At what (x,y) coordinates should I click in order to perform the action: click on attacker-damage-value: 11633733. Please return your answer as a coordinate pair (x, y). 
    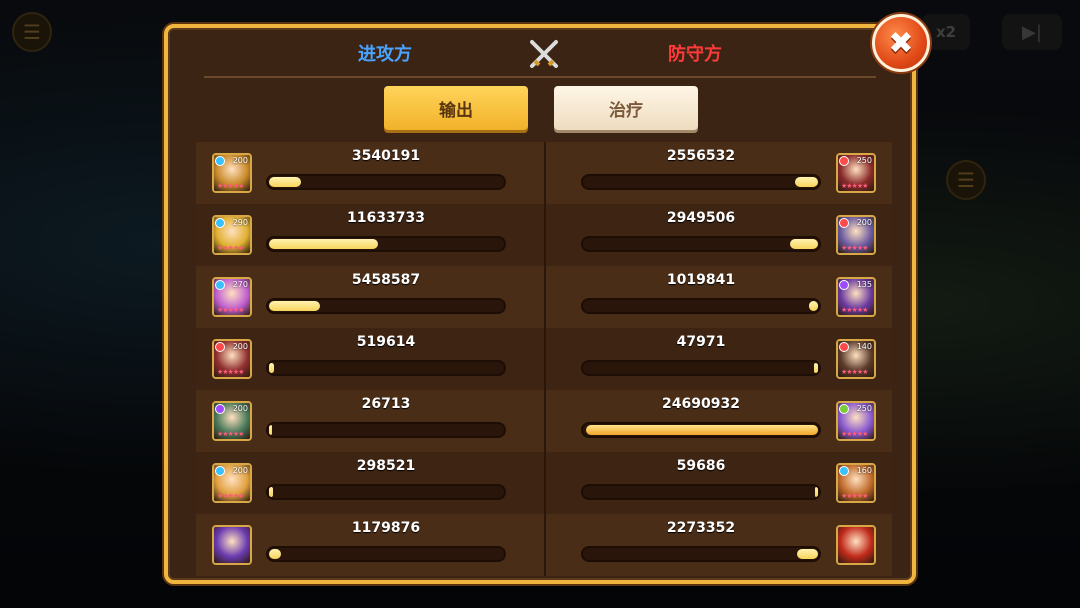
    Looking at the image, I should click on (386, 218).